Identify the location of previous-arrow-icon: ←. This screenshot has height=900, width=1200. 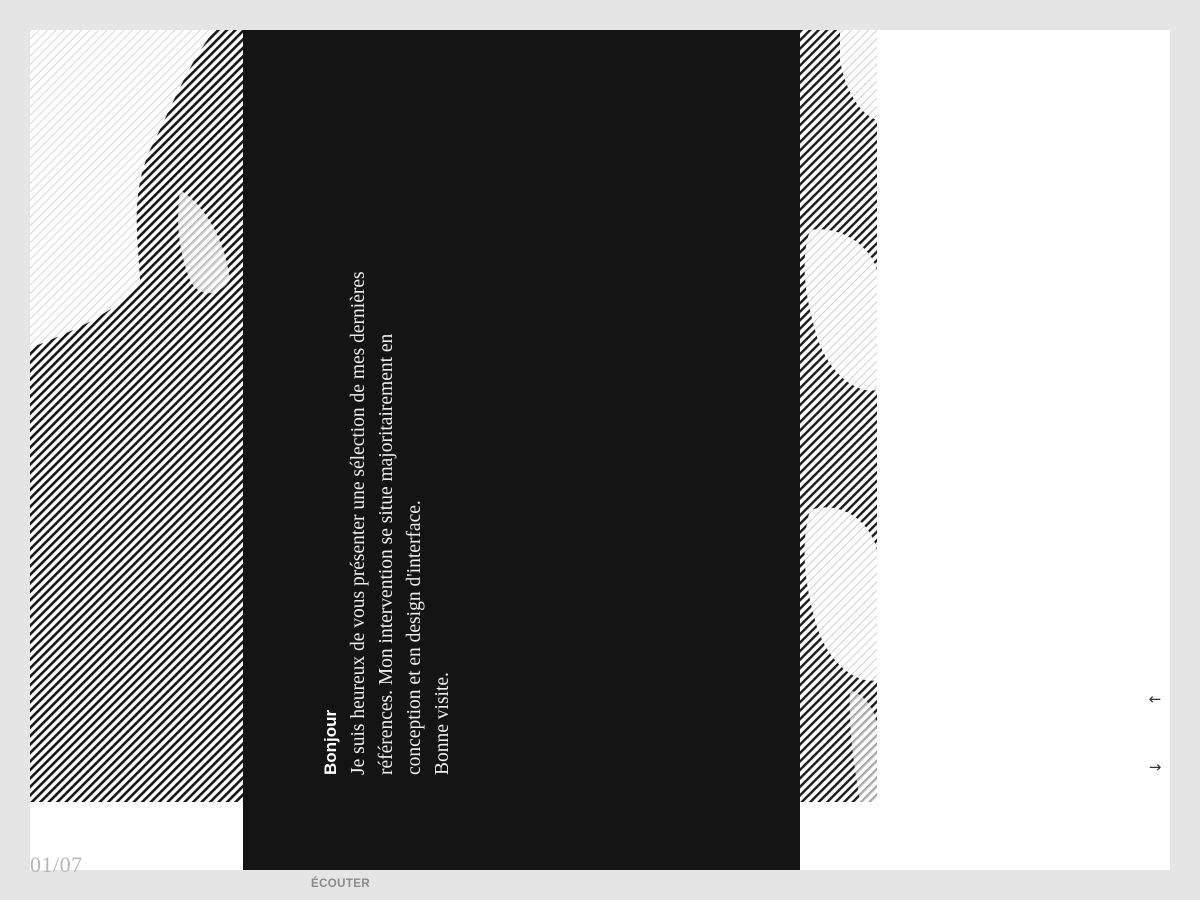
(1155, 699).